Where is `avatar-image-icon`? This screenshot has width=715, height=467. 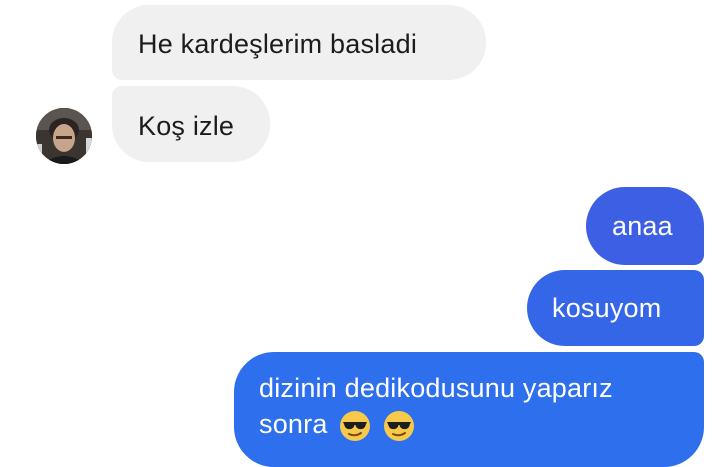 avatar-image-icon is located at coordinates (64, 136).